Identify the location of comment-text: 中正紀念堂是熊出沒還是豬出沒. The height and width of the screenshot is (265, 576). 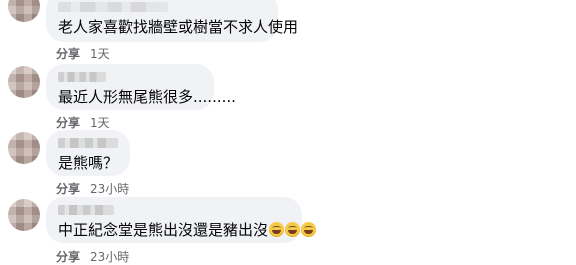
(187, 230).